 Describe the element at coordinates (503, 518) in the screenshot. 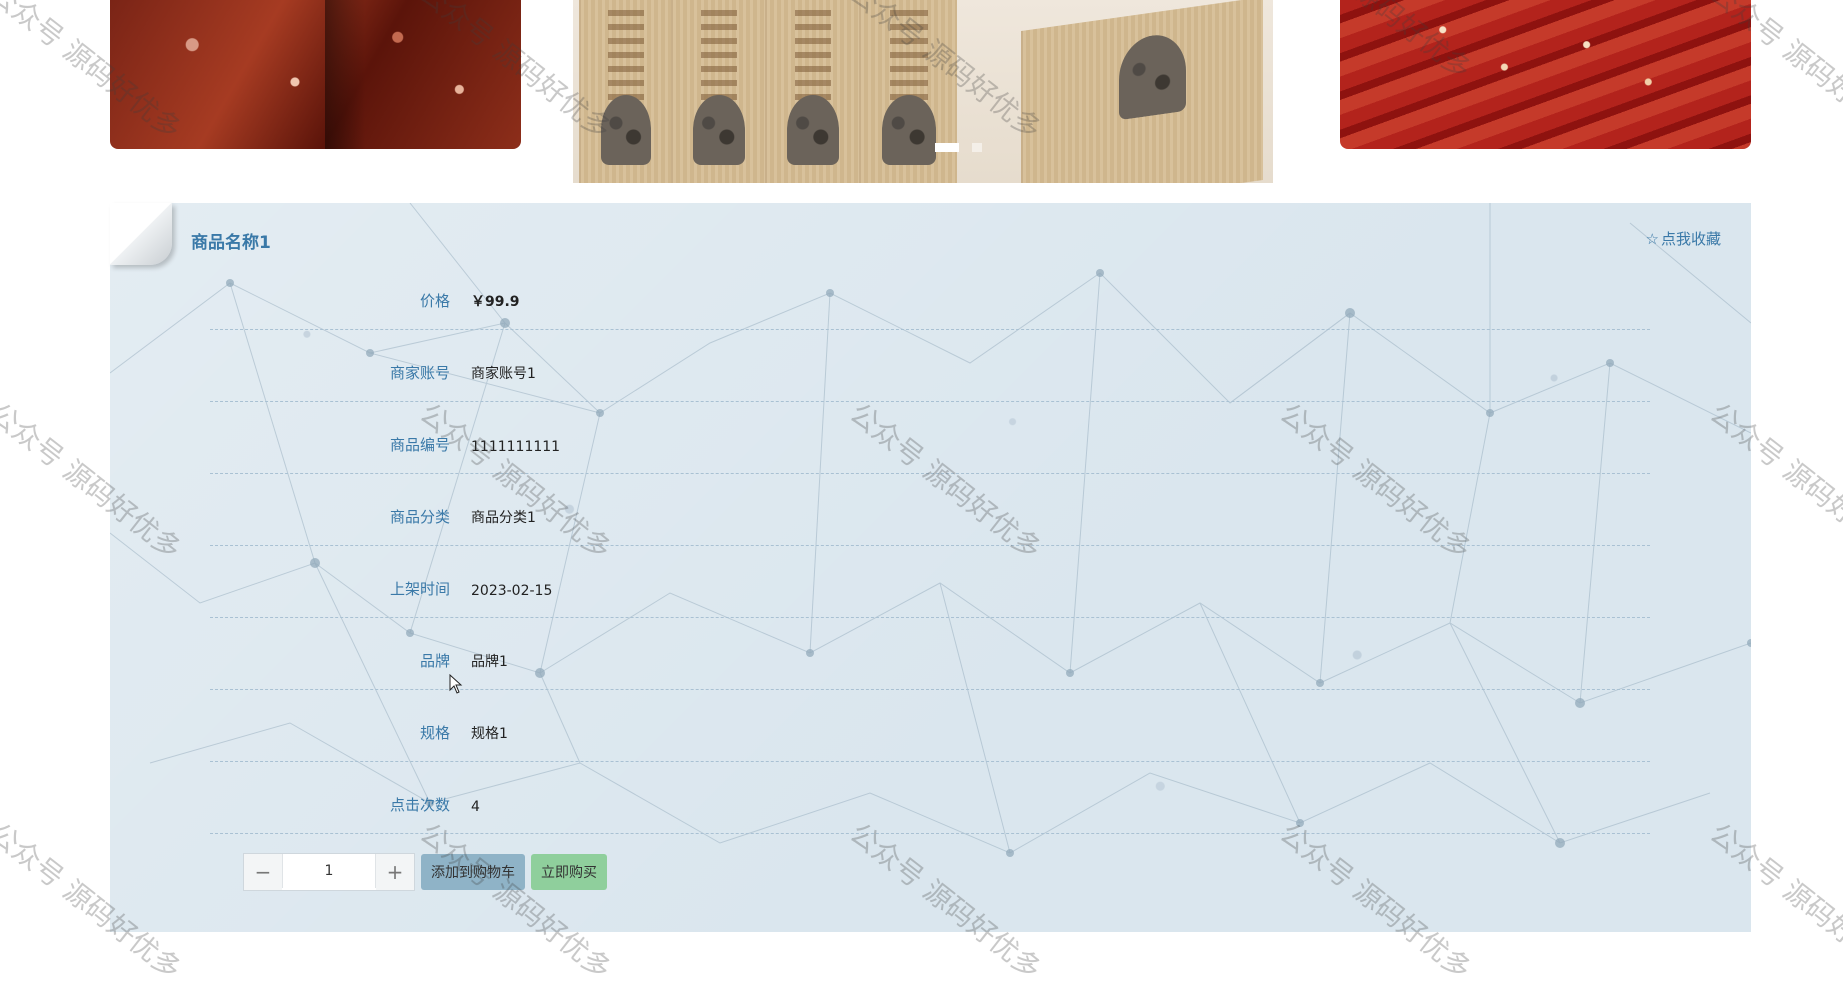

I see `detail-value: 商品分类1` at that location.